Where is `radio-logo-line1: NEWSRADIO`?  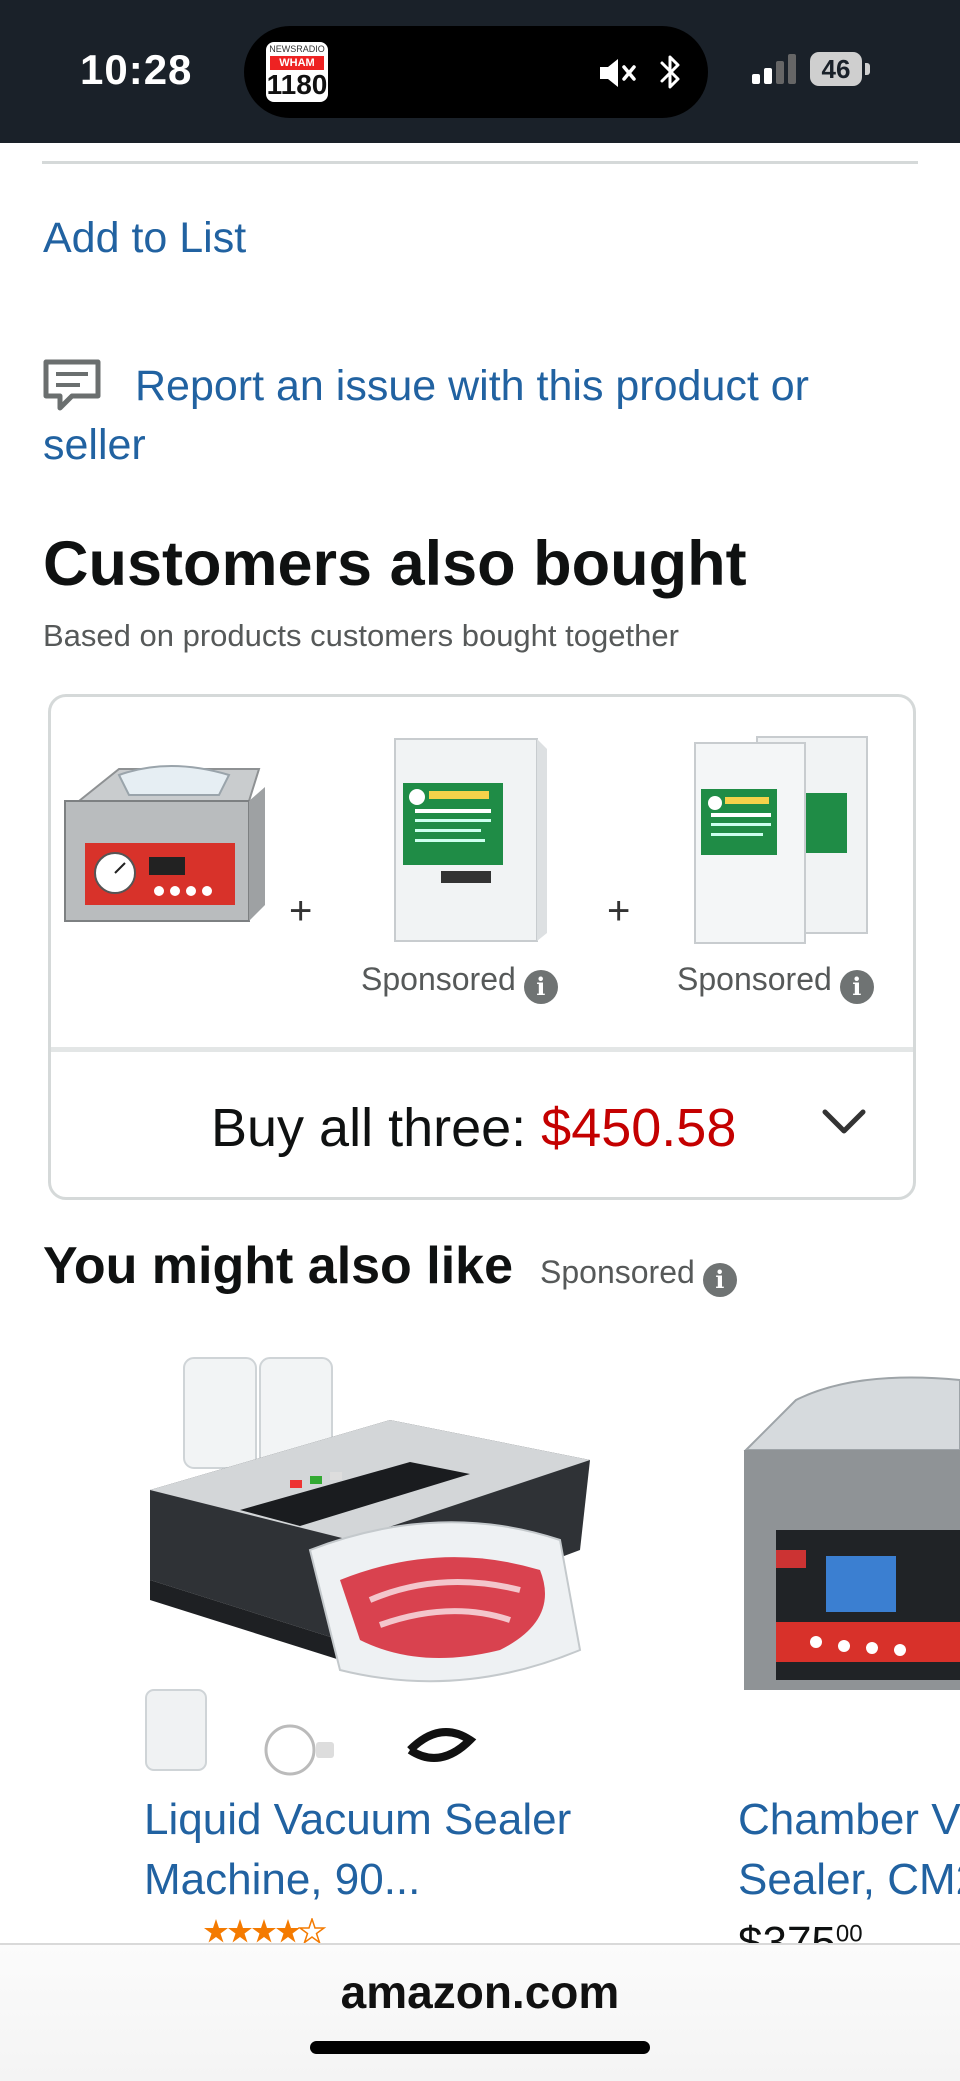
radio-logo-line1: NEWSRADIO is located at coordinates (297, 49).